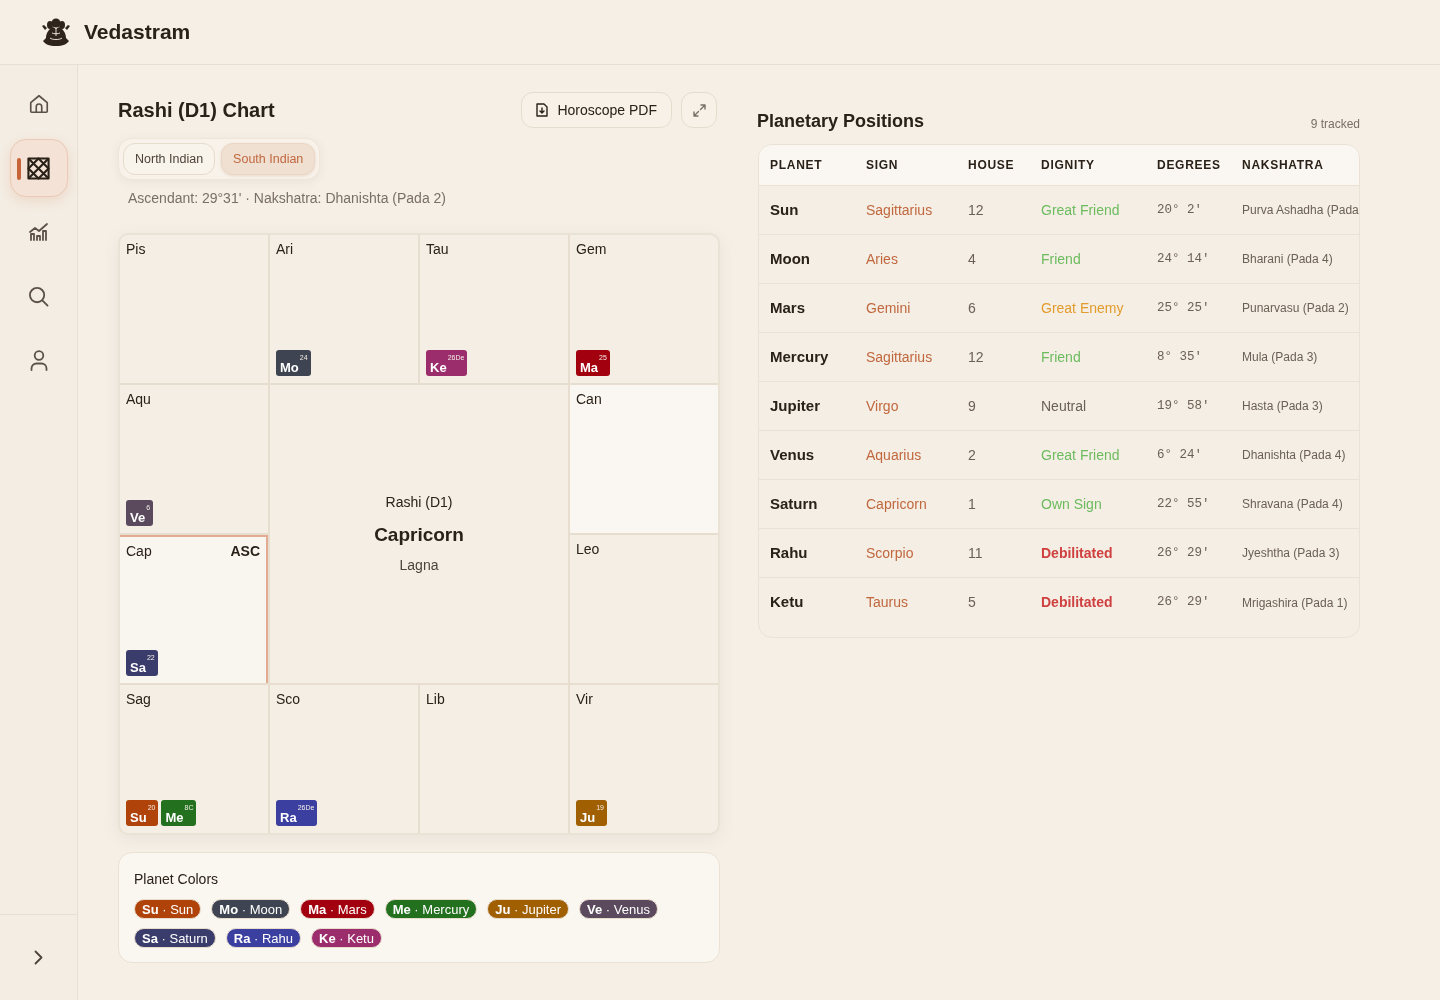 The image size is (1440, 1000). What do you see at coordinates (588, 549) in the screenshot?
I see `sign-label: Leo` at bounding box center [588, 549].